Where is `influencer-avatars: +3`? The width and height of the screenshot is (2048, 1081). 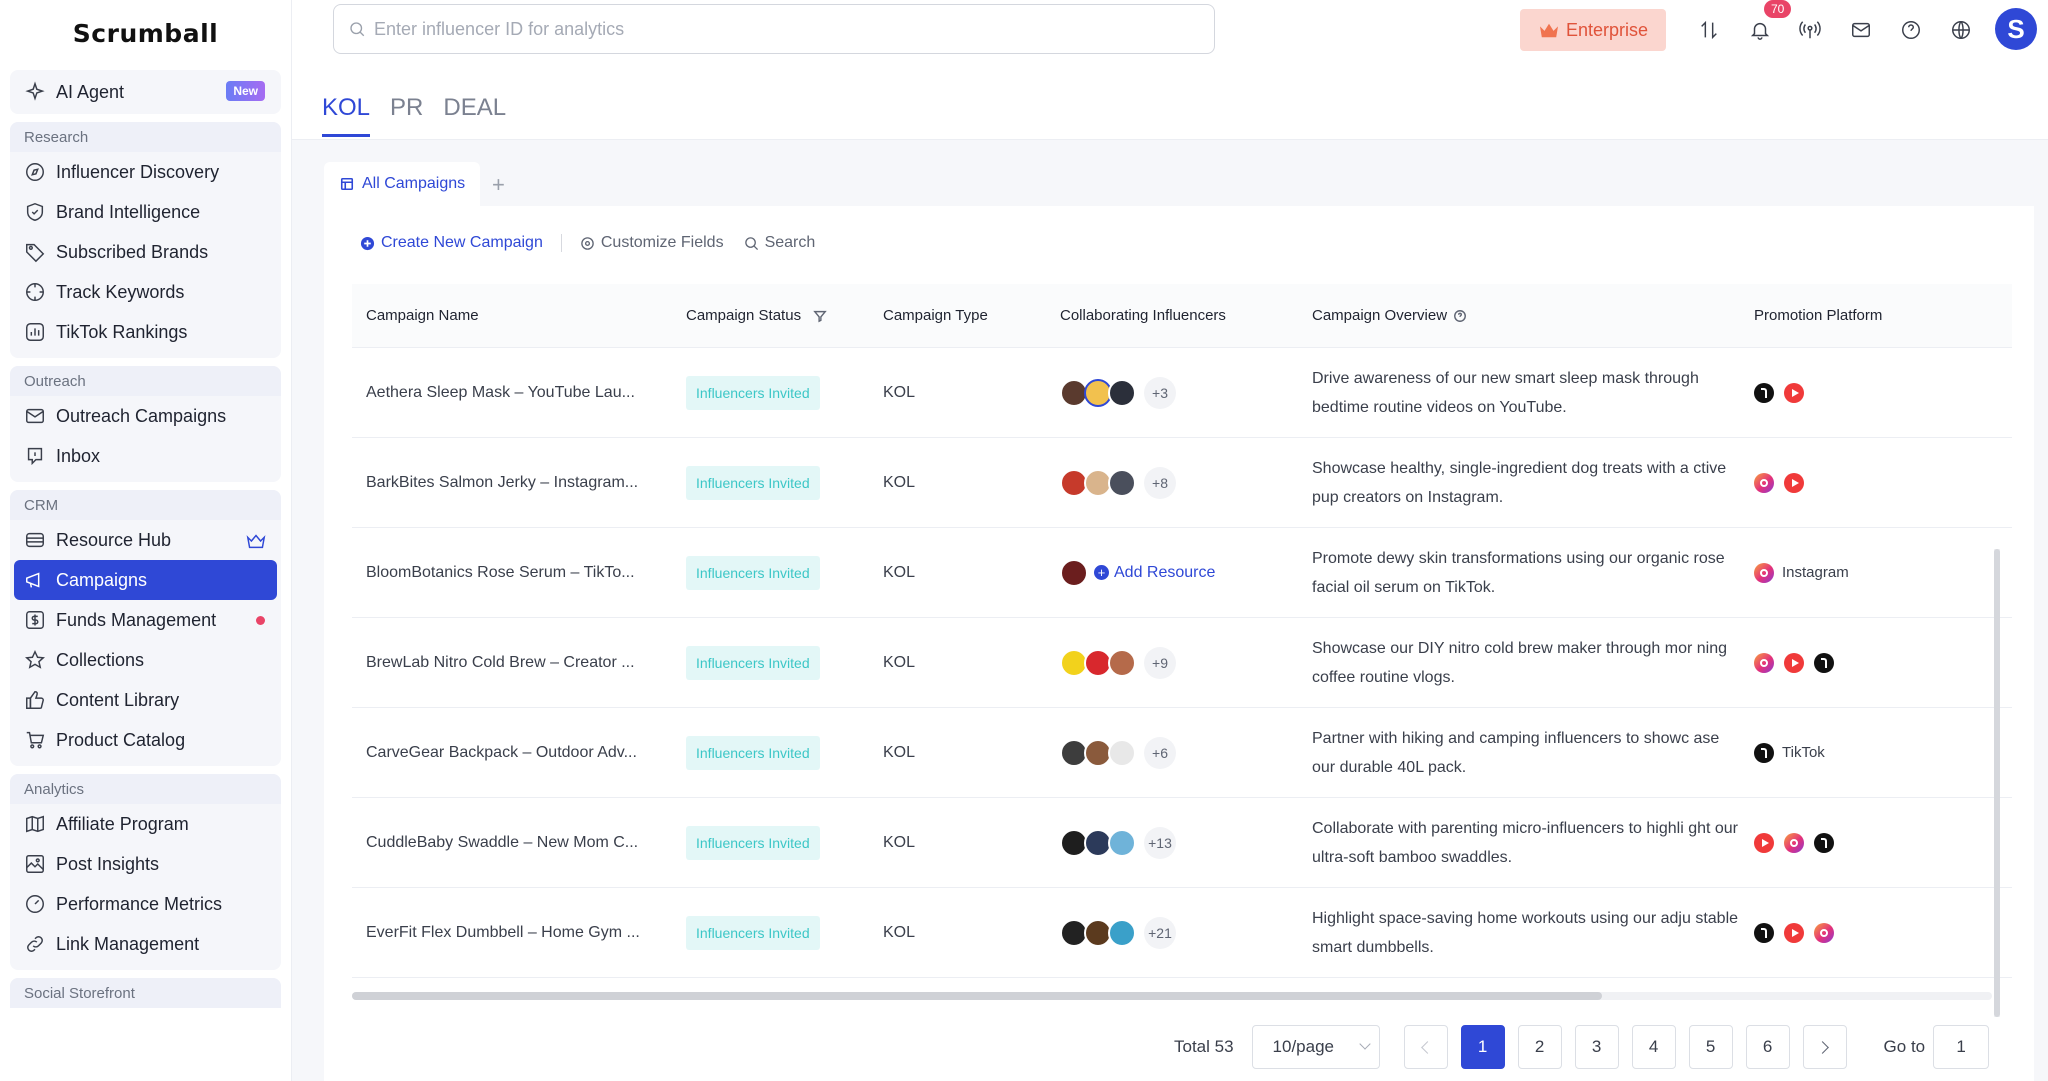
influencer-avatars: +3 is located at coordinates (1172, 392).